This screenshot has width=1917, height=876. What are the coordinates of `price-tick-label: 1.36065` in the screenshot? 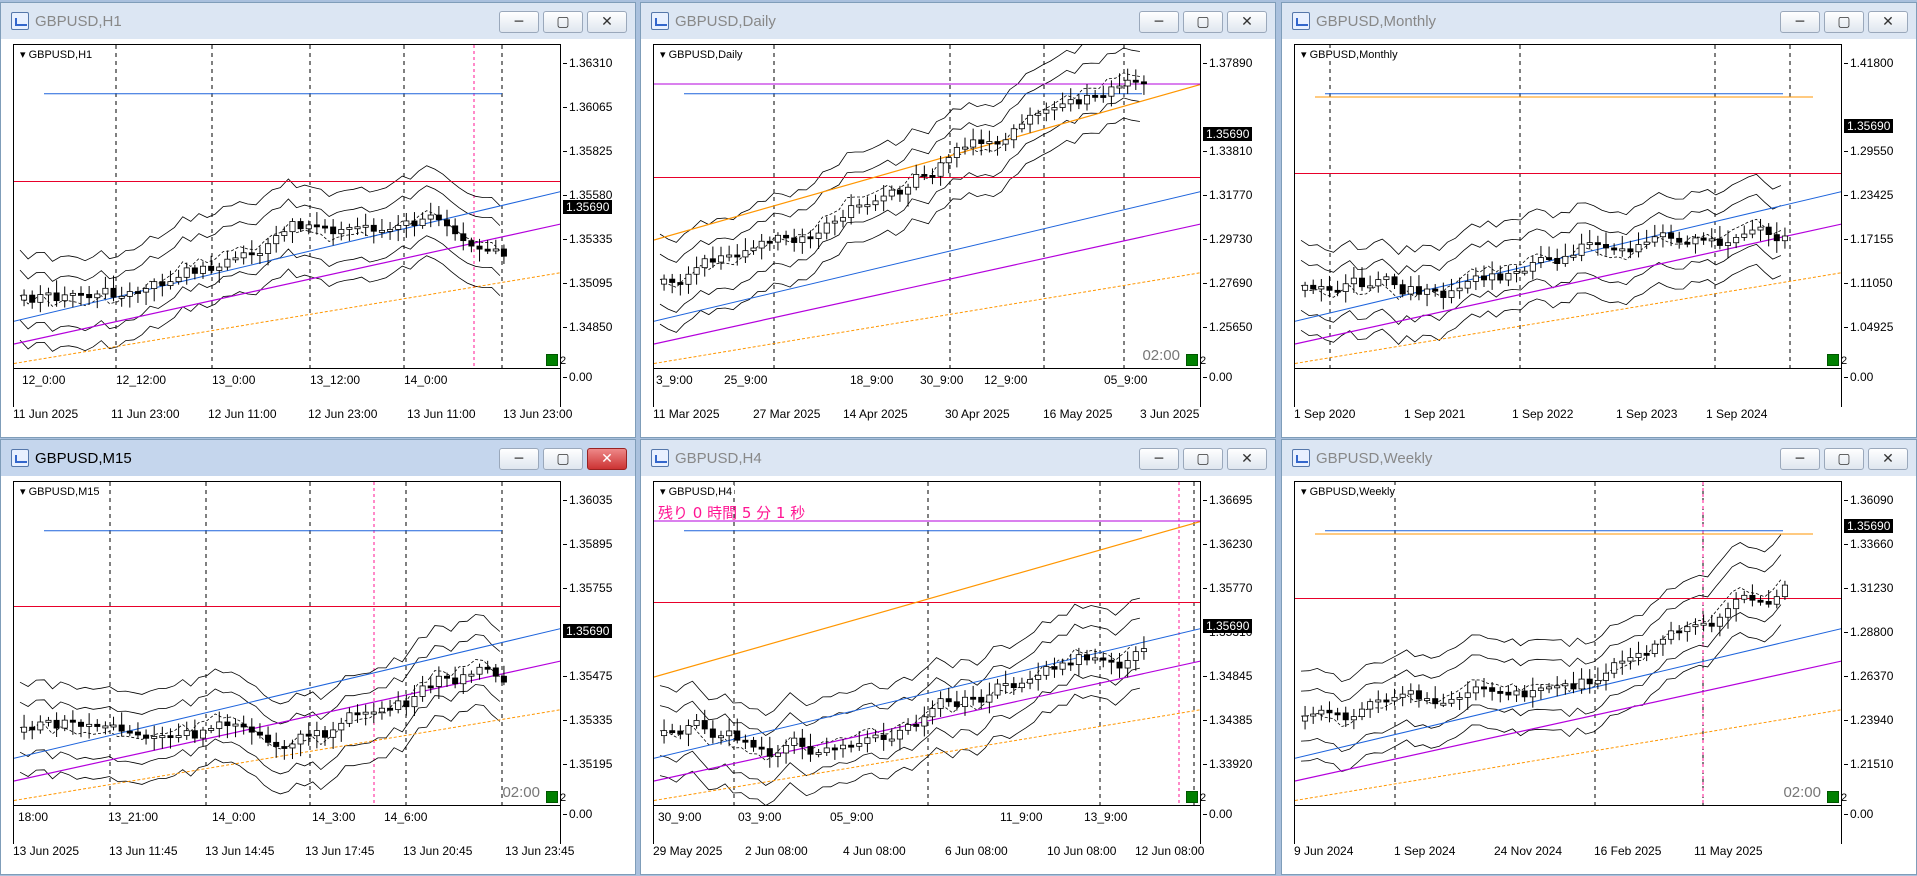 It's located at (587, 107).